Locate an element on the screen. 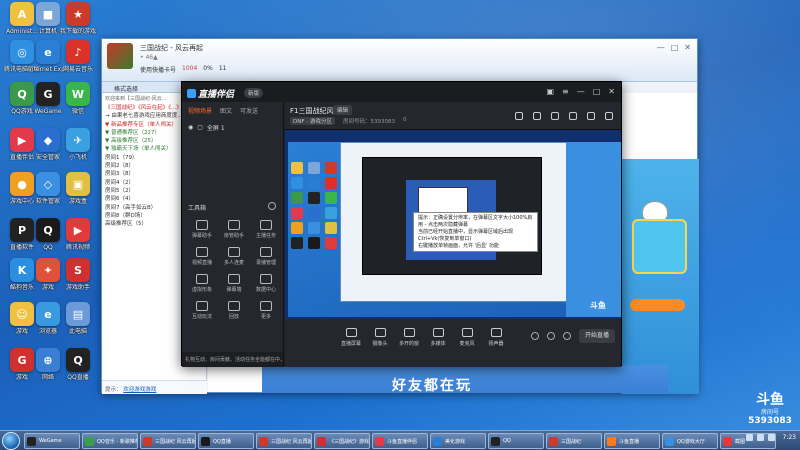  tab-video-scene: 视频场景 is located at coordinates (200, 110).